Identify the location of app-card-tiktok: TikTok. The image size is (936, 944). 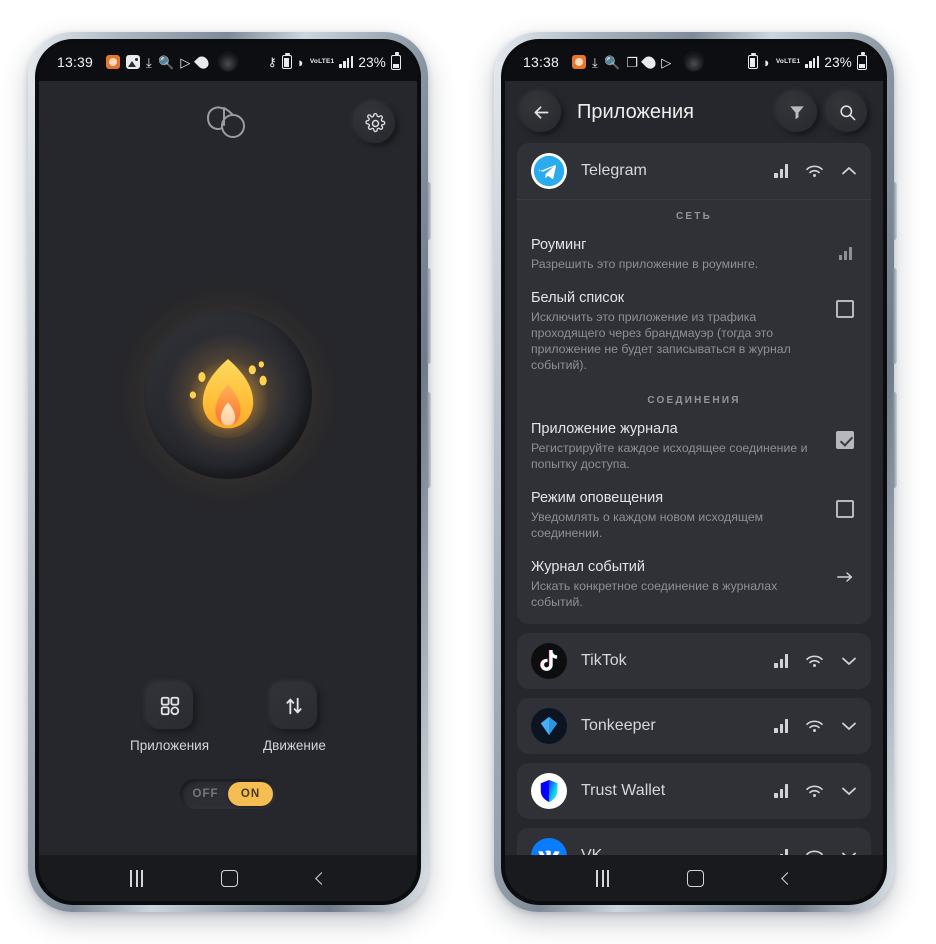
(694, 661).